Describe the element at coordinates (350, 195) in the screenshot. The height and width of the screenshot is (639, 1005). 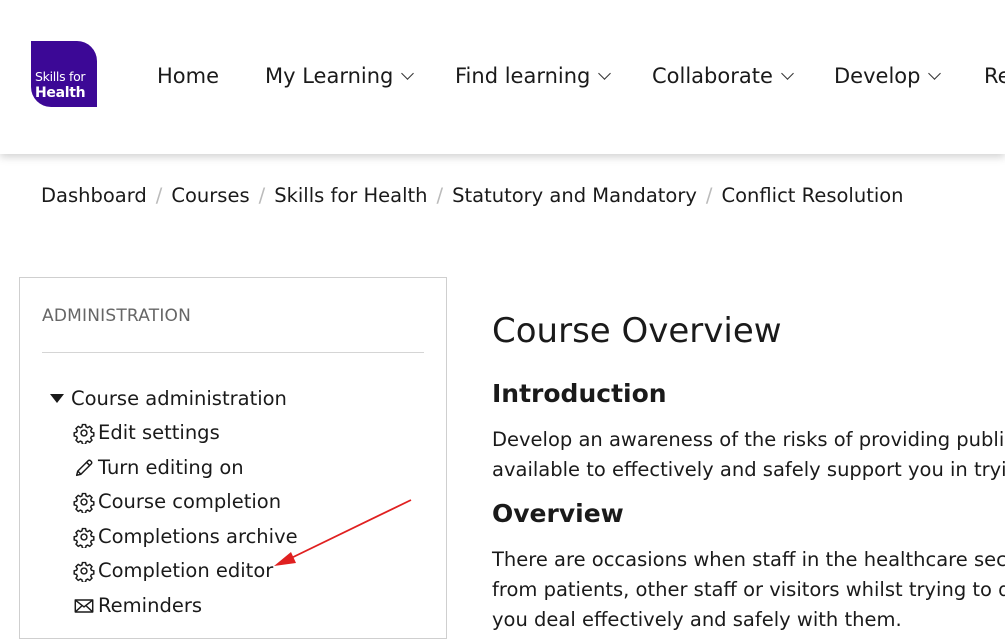
I see `breadcrumb-skills-for-health: Skills for Health` at that location.